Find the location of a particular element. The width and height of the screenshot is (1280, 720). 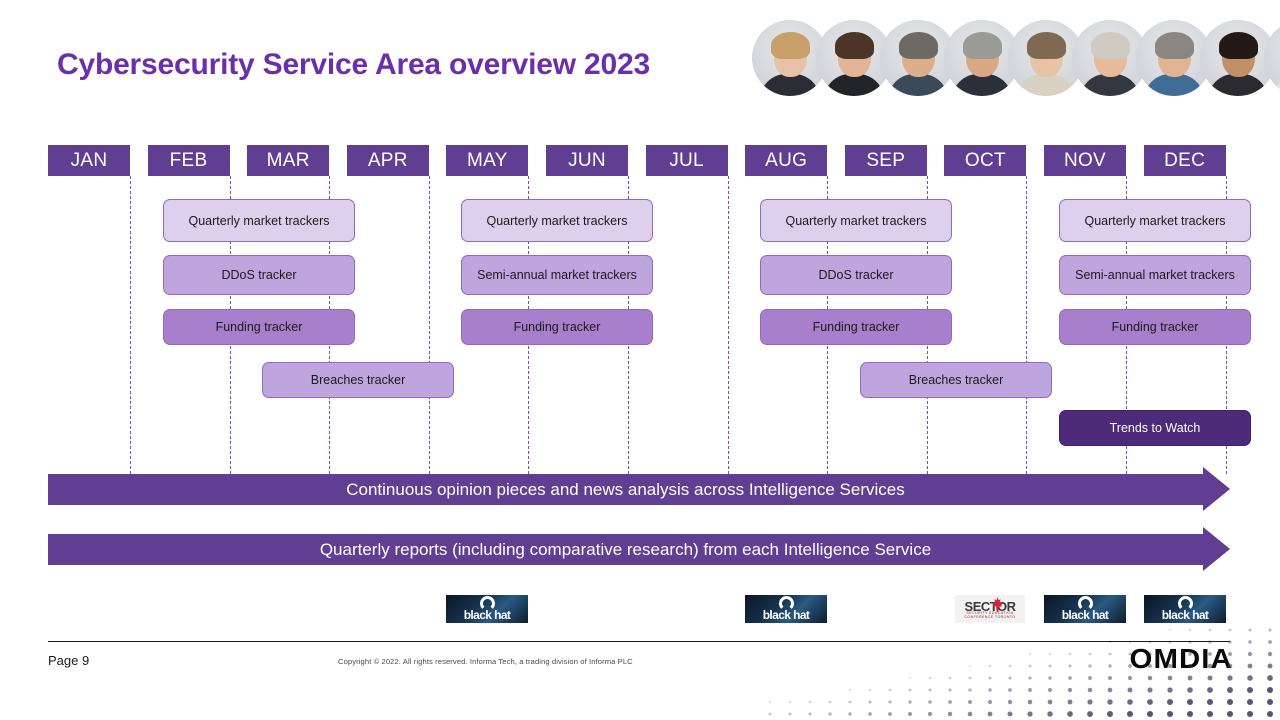

month-header-nov: NOV is located at coordinates (1085, 160).